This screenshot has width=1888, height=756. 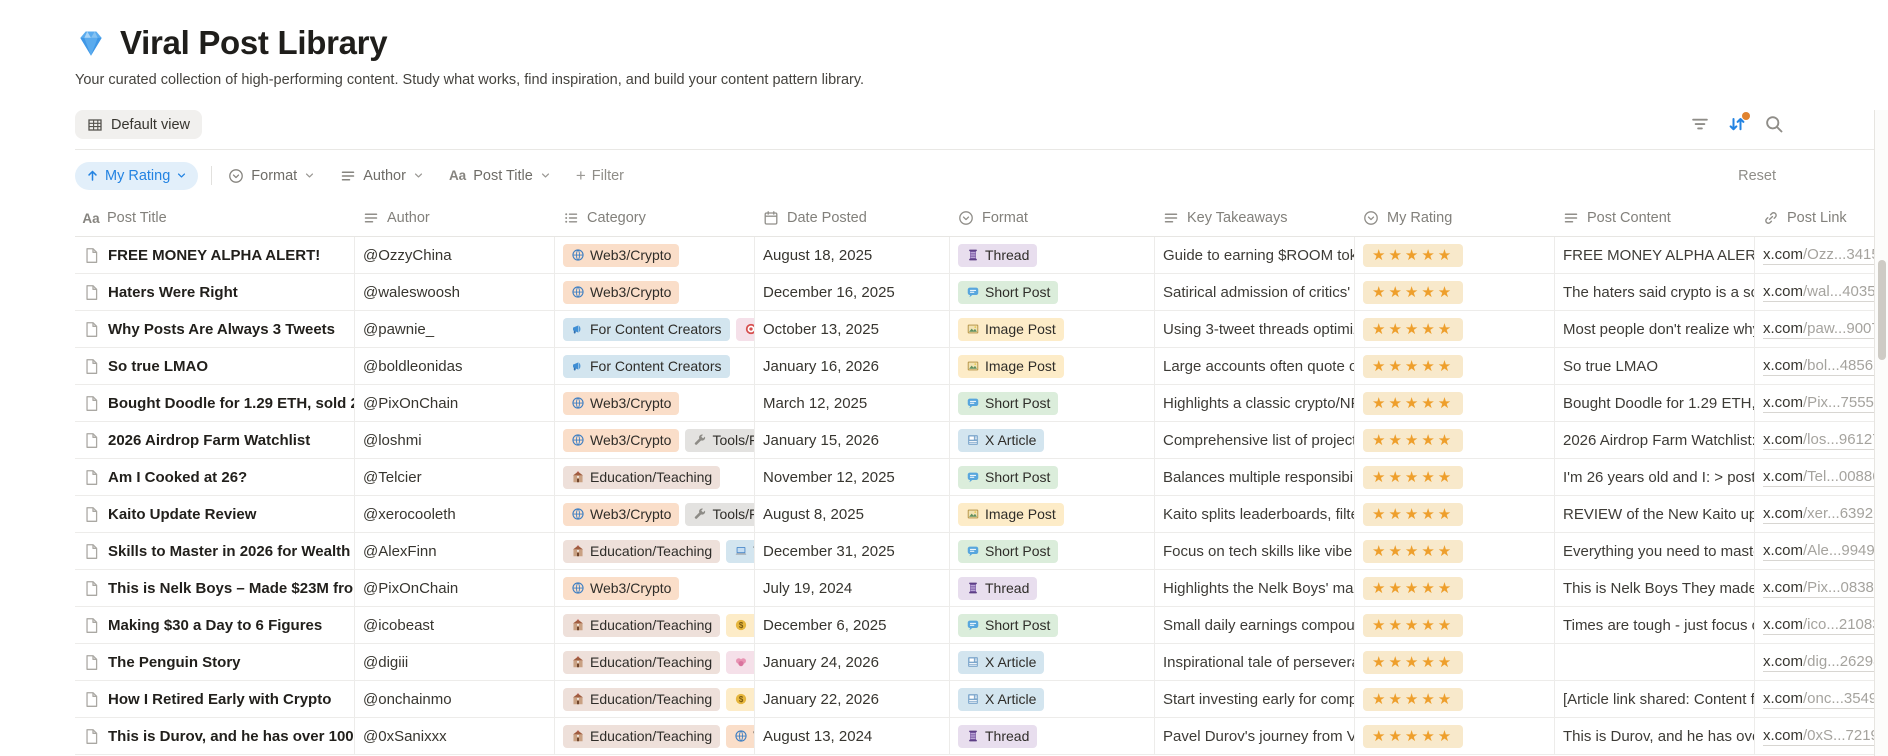 I want to click on cell-post-content: Most people don't realize why @, so click(x=1655, y=329).